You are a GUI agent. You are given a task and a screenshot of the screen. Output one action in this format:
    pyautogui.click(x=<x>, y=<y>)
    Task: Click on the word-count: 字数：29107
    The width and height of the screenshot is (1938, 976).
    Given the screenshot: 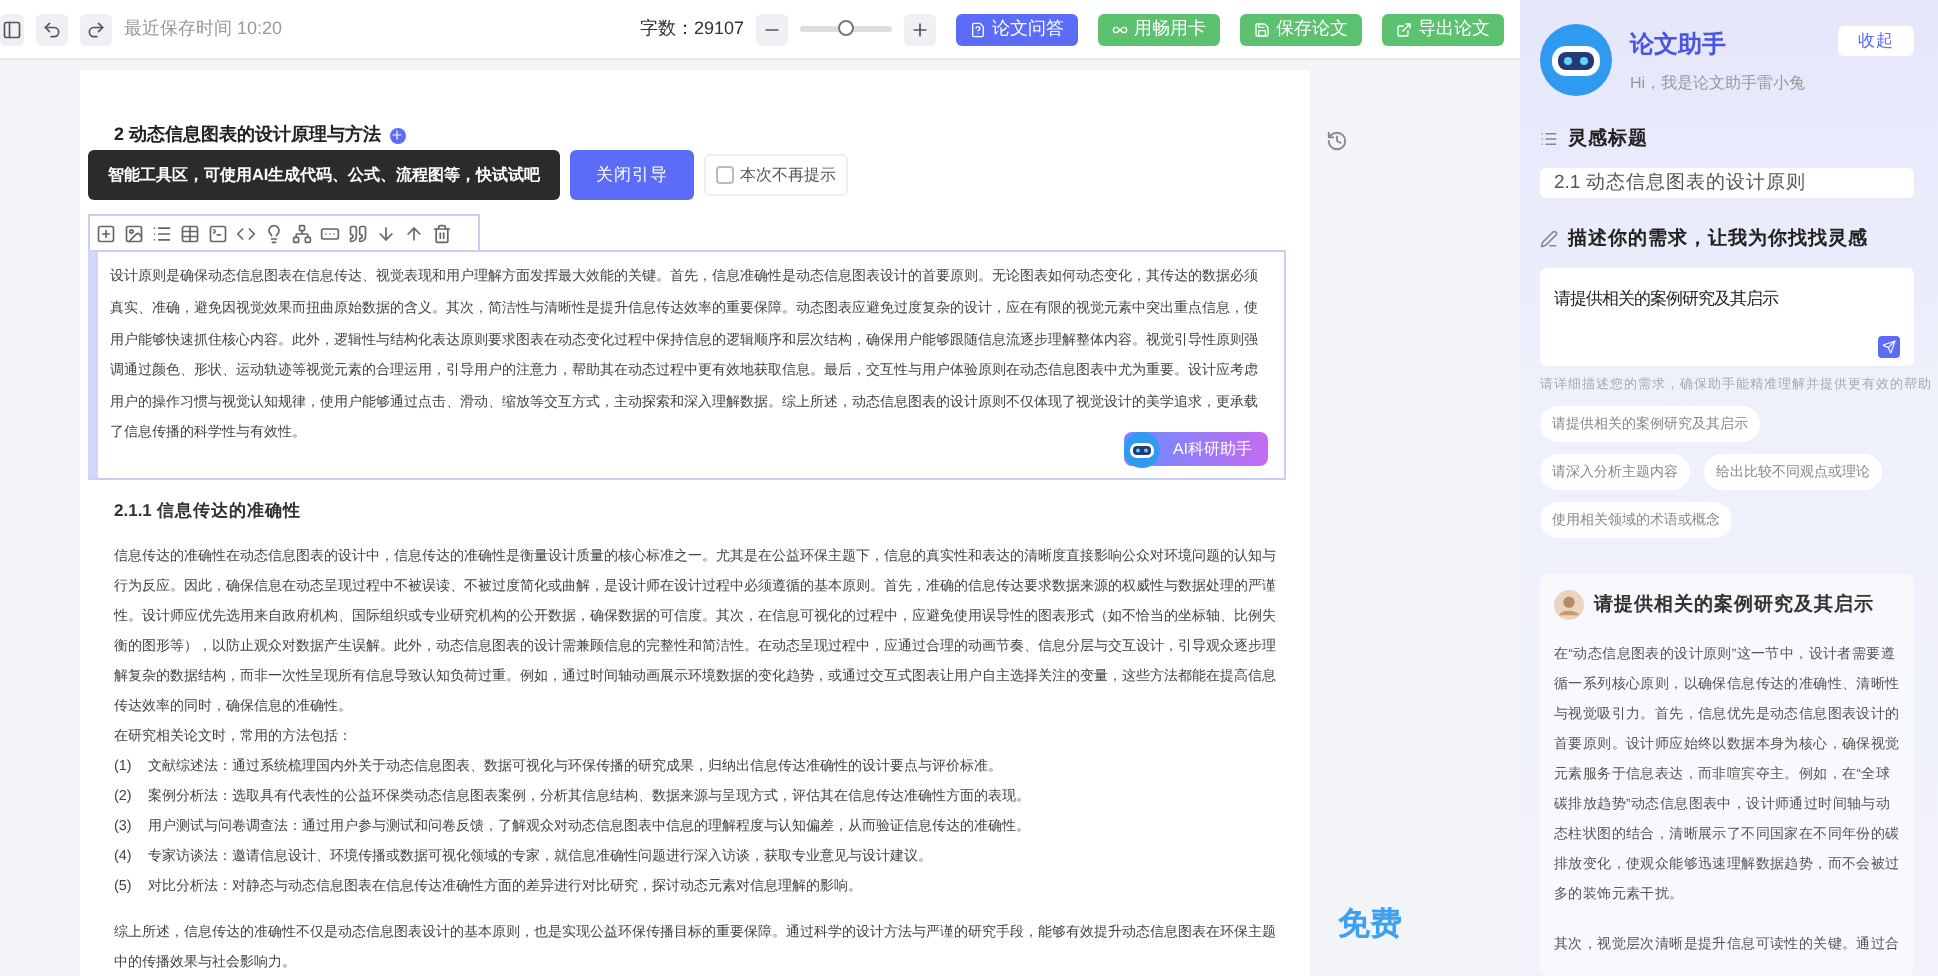 What is the action you would take?
    pyautogui.click(x=691, y=29)
    